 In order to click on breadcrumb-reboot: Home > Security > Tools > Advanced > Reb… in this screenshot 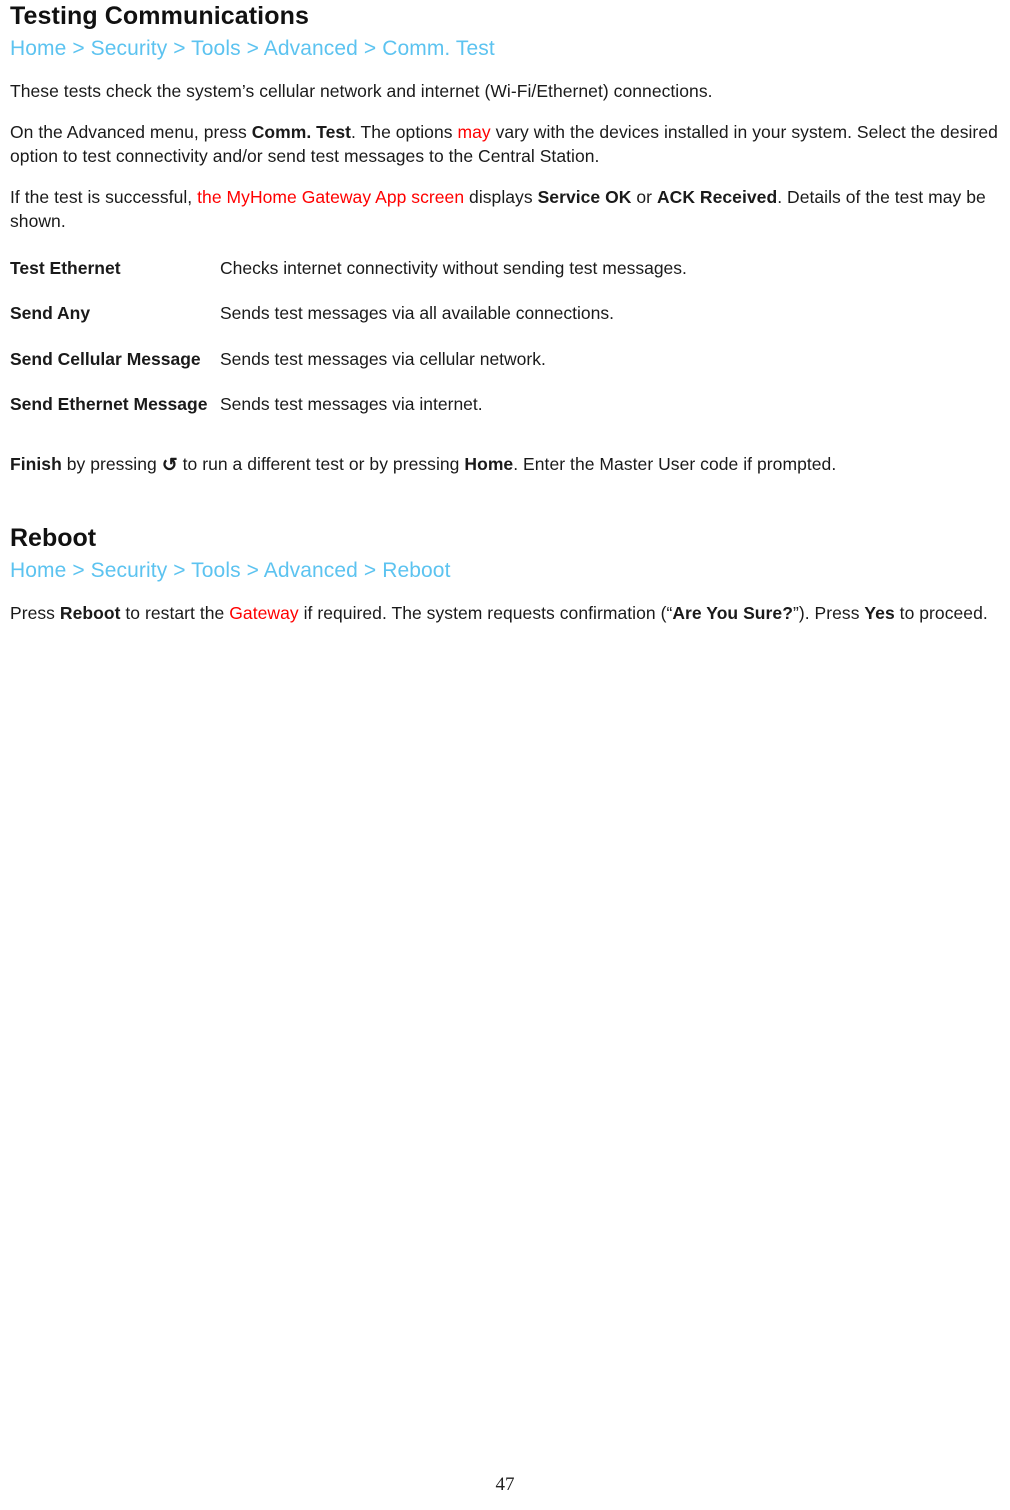, I will do `click(230, 570)`.